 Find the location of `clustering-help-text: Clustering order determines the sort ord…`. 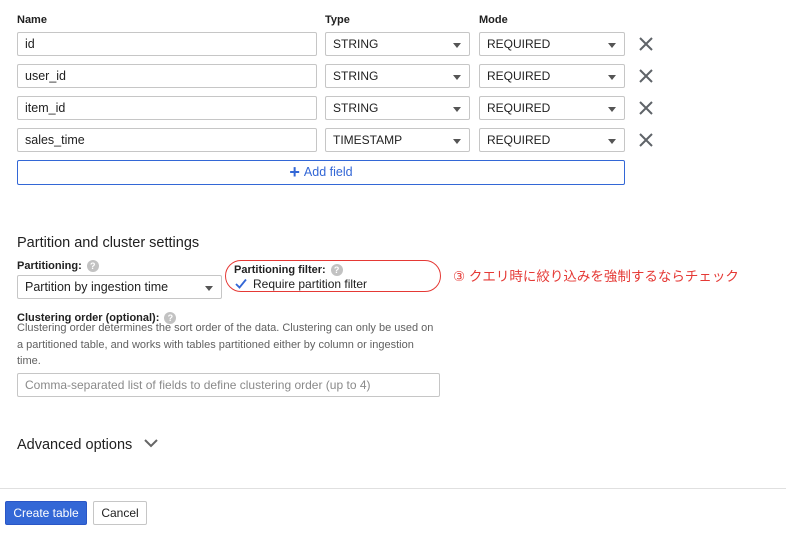

clustering-help-text: Clustering order determines the sort ord… is located at coordinates (232, 345).